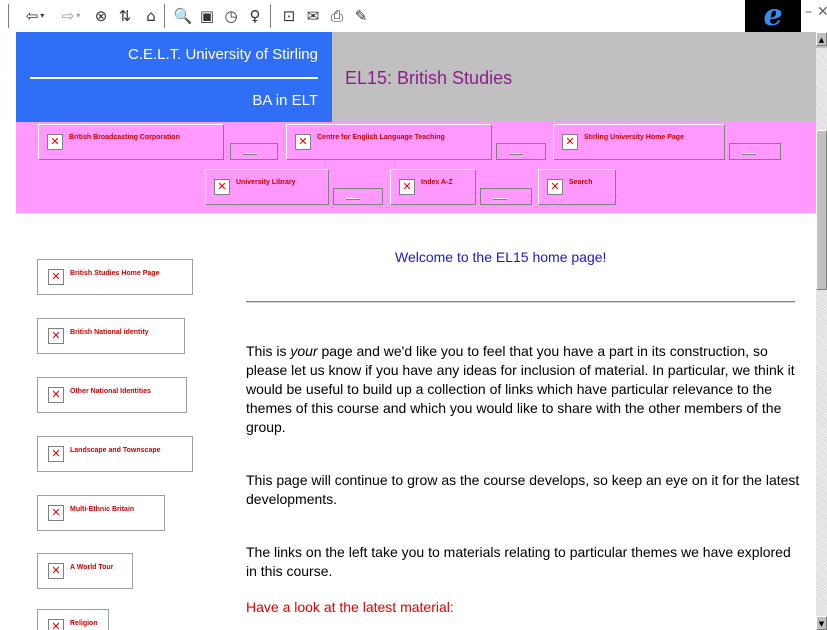  Describe the element at coordinates (84, 623) in the screenshot. I see `side-link-label: Religion` at that location.